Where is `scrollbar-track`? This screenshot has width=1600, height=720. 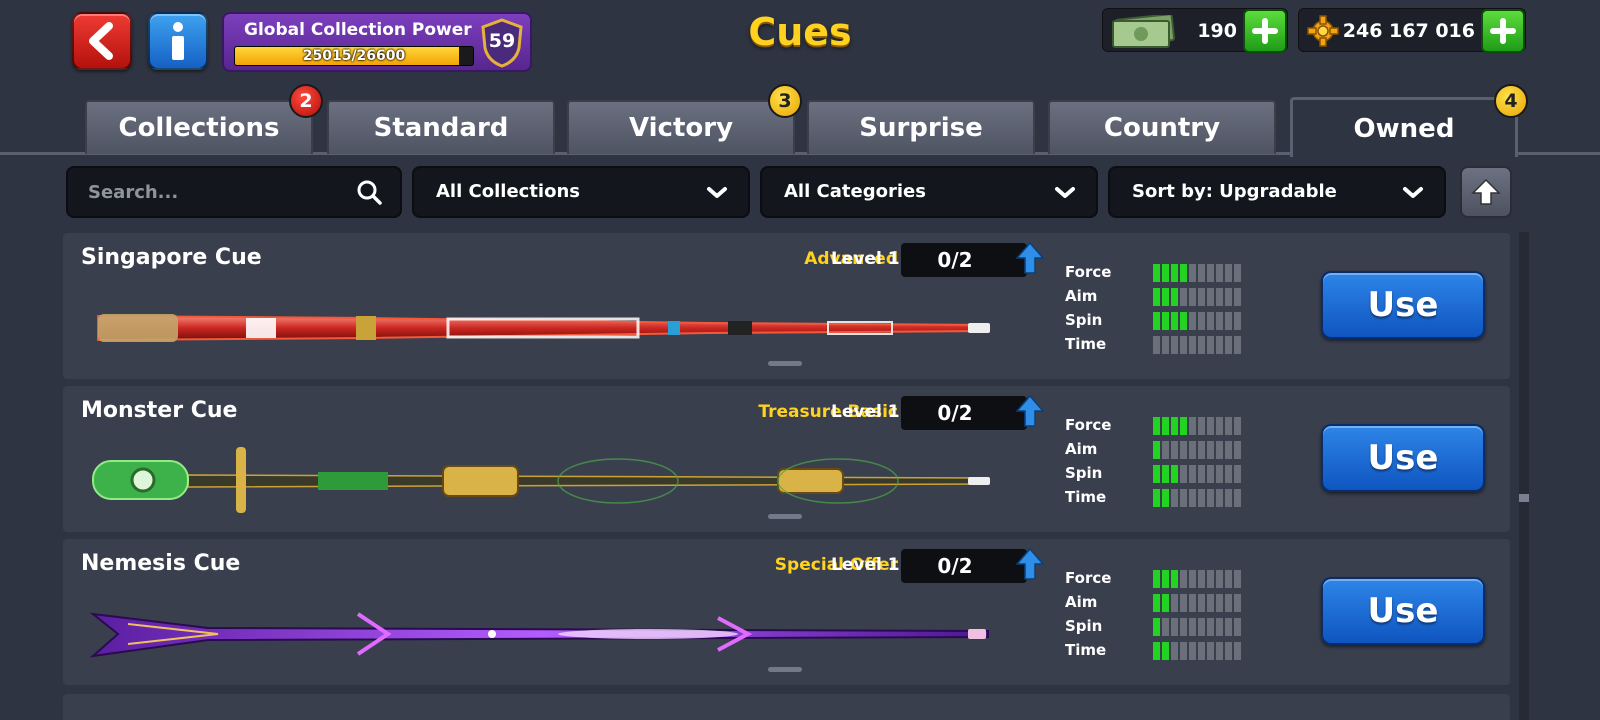 scrollbar-track is located at coordinates (1524, 476).